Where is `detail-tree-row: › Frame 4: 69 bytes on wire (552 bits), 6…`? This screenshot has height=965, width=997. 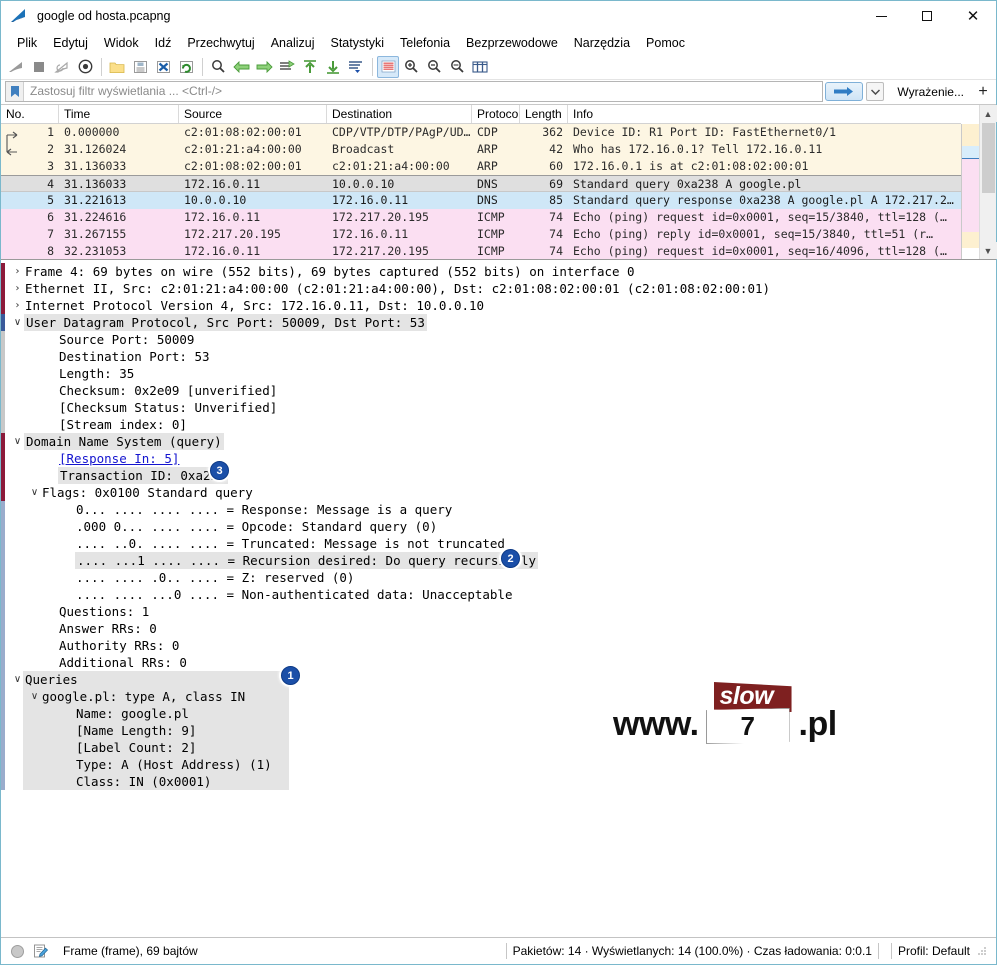 detail-tree-row: › Frame 4: 69 bytes on wire (552 bits), 6… is located at coordinates (498, 271).